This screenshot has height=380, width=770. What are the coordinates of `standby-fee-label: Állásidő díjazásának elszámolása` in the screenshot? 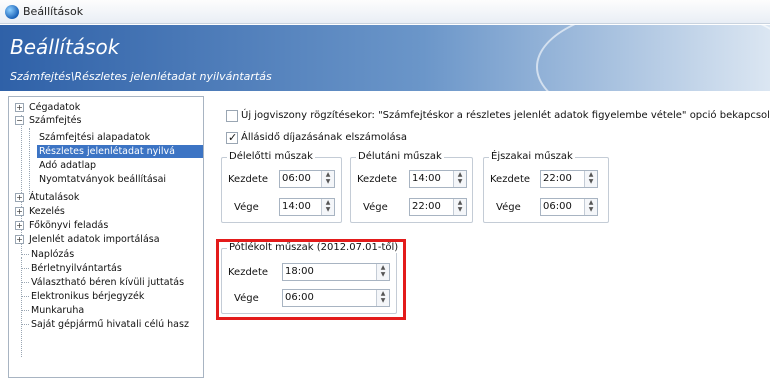 It's located at (324, 137).